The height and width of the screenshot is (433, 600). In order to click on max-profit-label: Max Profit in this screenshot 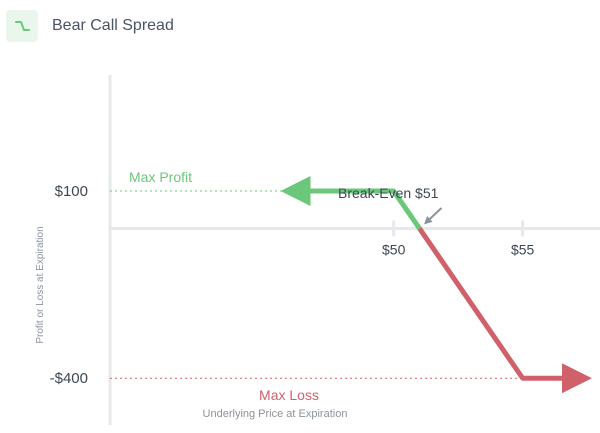, I will do `click(160, 177)`.